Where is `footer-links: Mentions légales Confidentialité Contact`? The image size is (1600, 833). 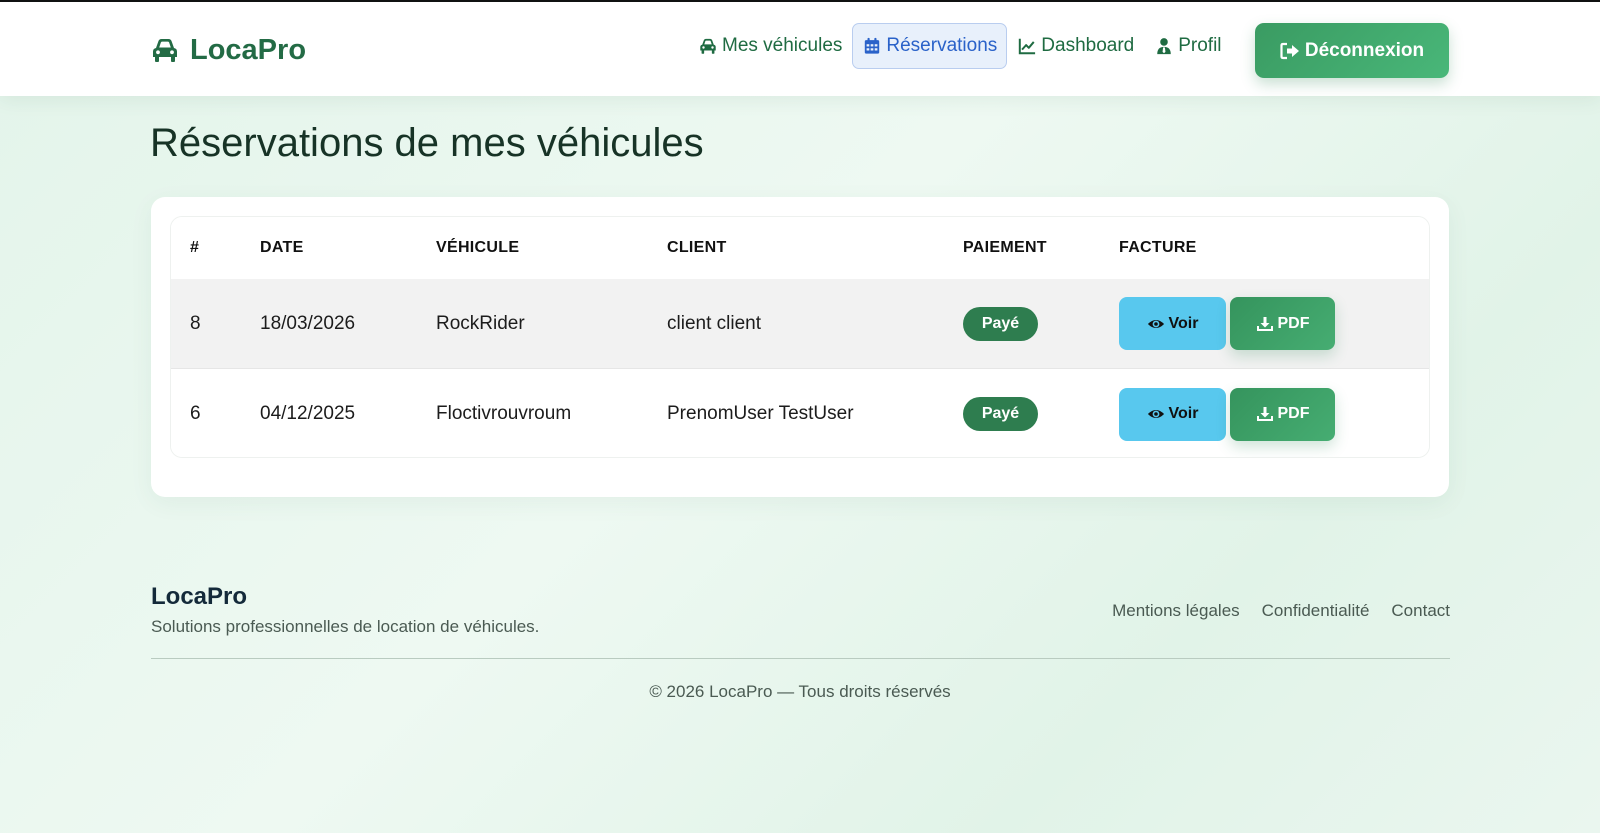
footer-links: Mentions légales Confidentialité Contact is located at coordinates (1281, 611).